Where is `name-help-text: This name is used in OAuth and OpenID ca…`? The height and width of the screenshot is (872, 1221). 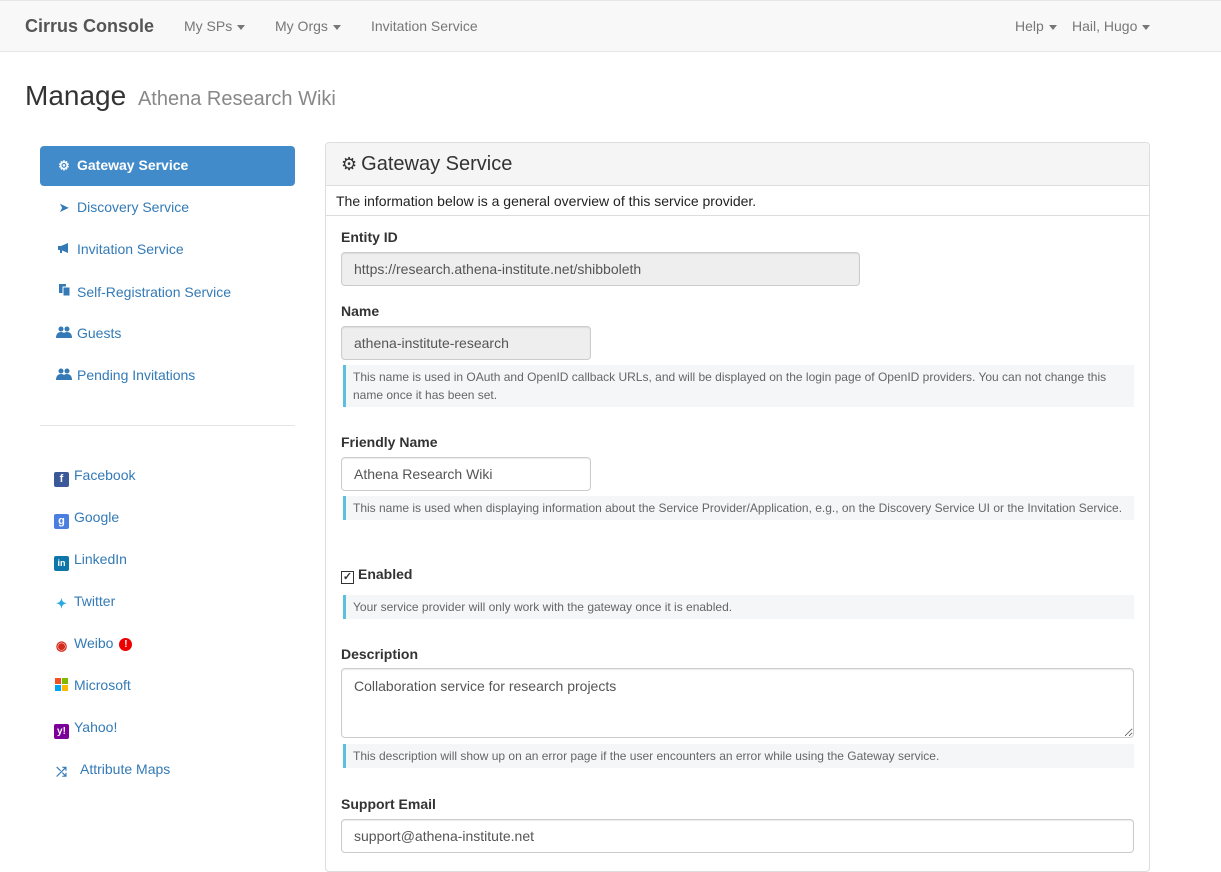
name-help-text: This name is used in OAuth and OpenID ca… is located at coordinates (738, 386).